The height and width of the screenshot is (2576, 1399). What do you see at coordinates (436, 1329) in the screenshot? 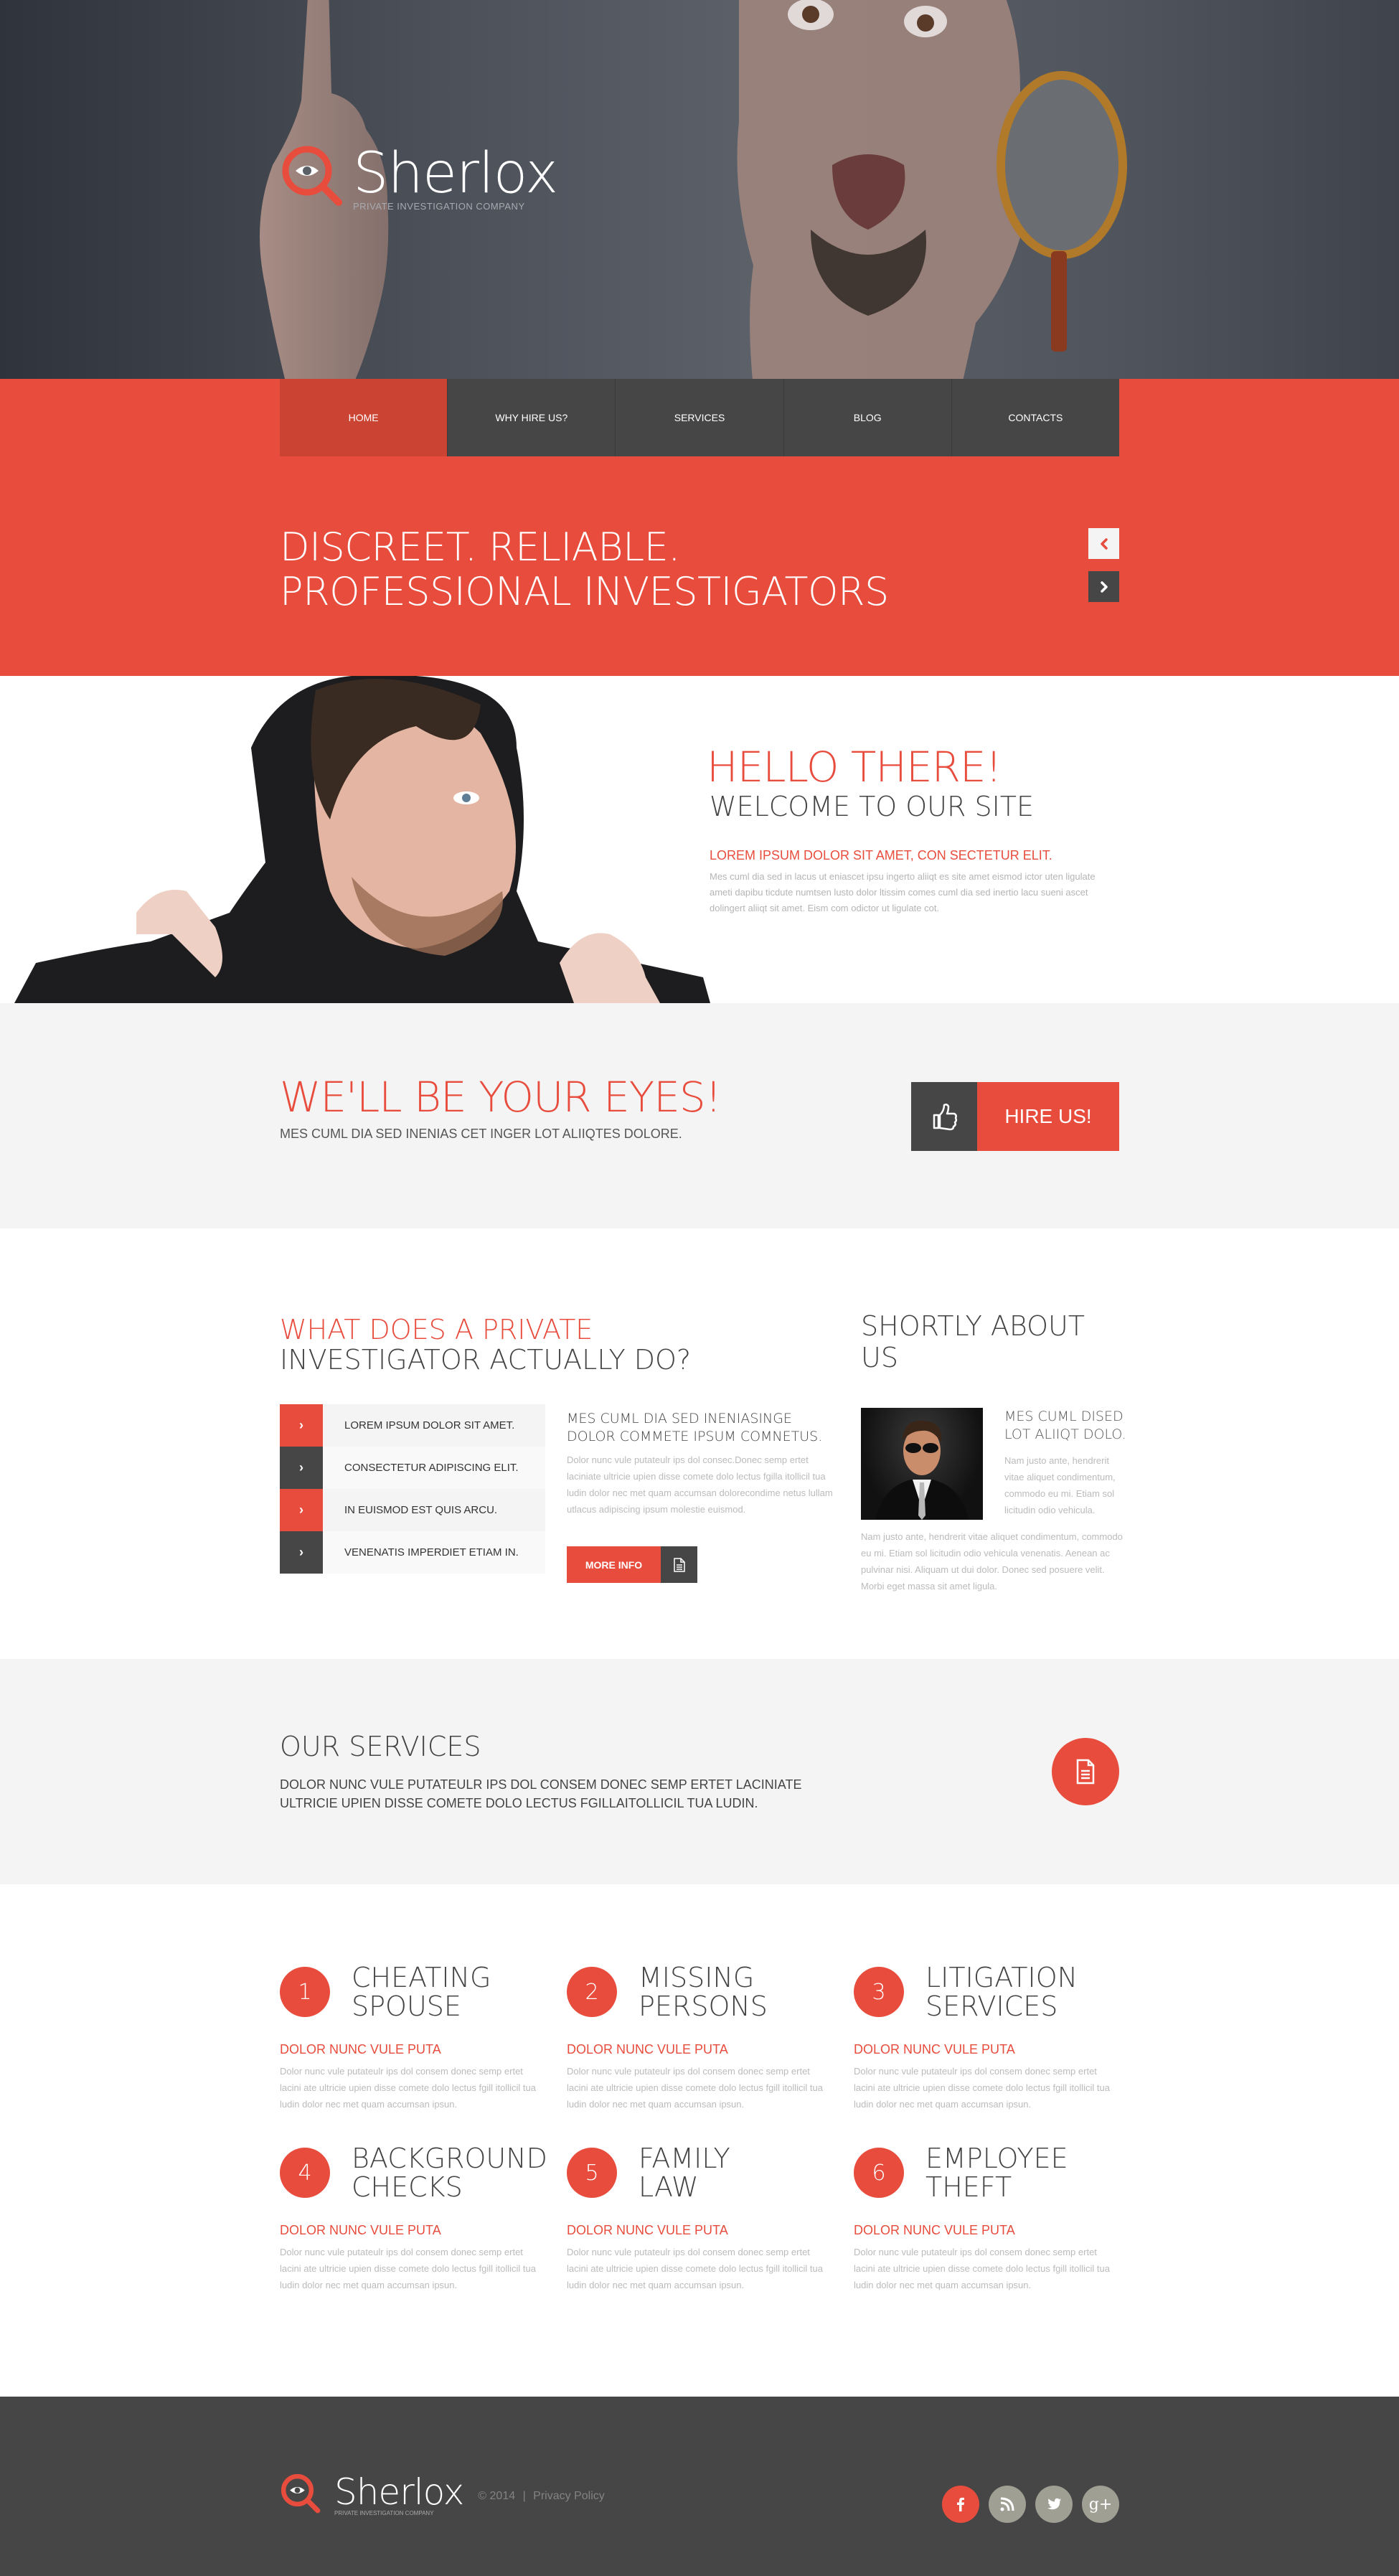
I see `what-title-red: WHAT DOES A PRIVATE` at bounding box center [436, 1329].